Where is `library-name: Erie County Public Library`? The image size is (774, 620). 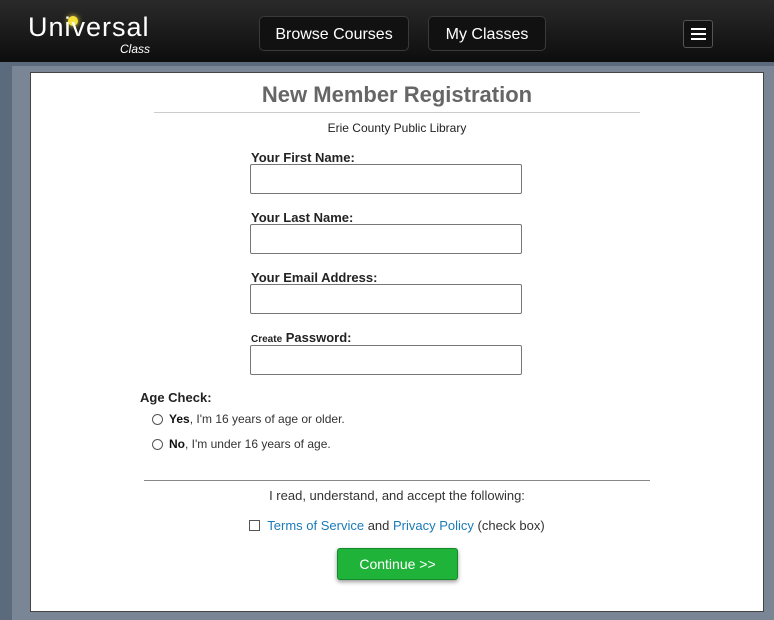 library-name: Erie County Public Library is located at coordinates (397, 128).